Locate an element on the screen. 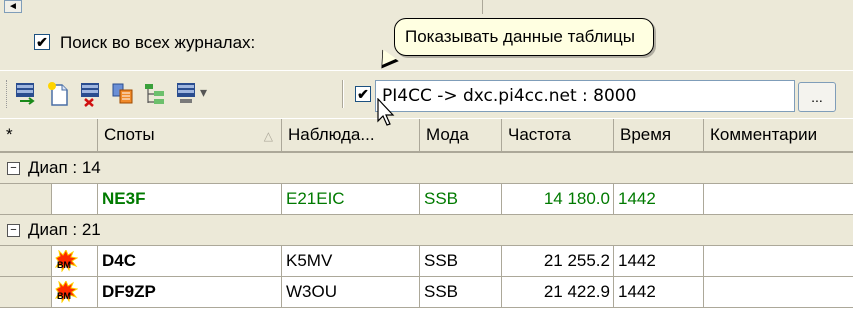  divider is located at coordinates (482, 7).